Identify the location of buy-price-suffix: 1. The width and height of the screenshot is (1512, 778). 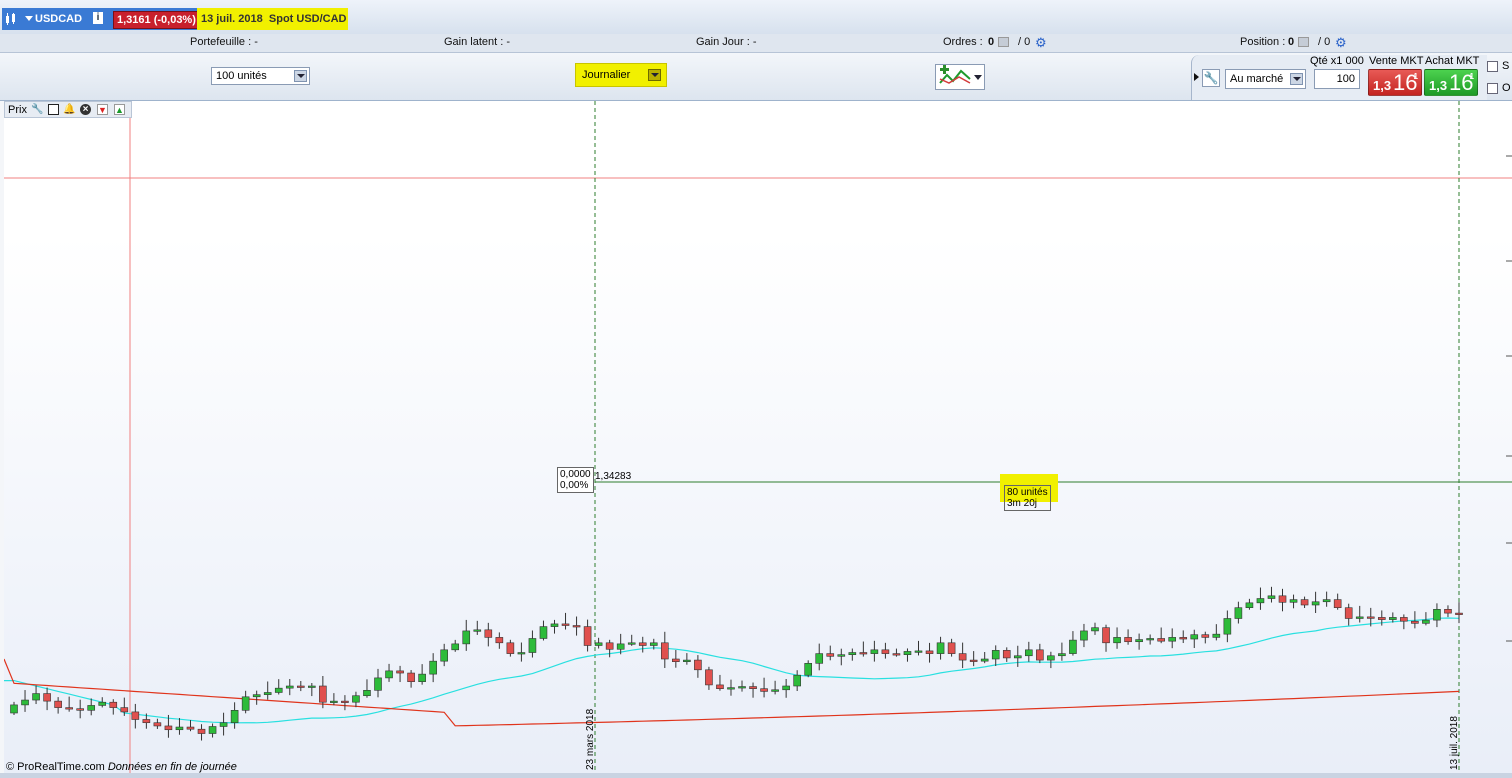
(1471, 76).